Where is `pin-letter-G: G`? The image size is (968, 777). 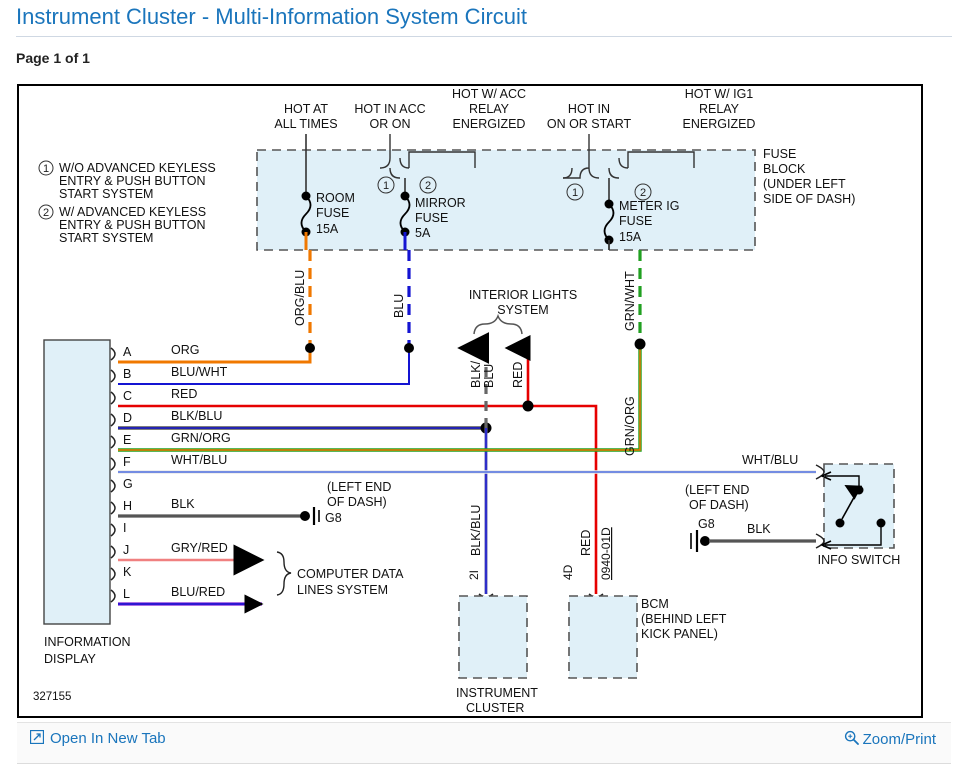
pin-letter-G: G is located at coordinates (128, 484).